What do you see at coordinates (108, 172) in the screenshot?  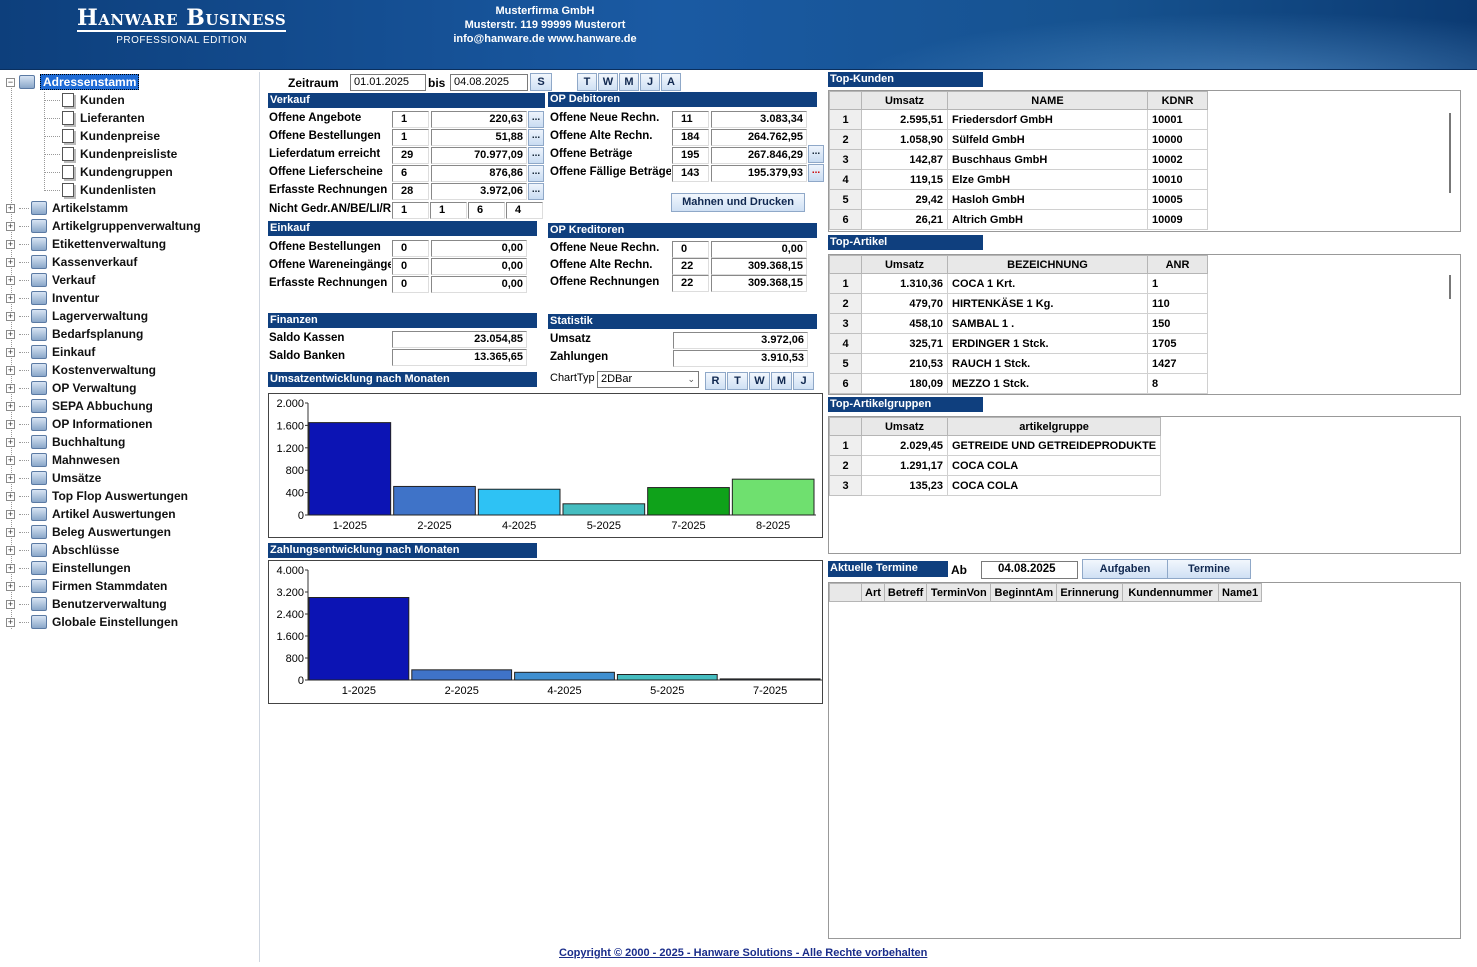 I see `tree-child-4: Kundengruppen` at bounding box center [108, 172].